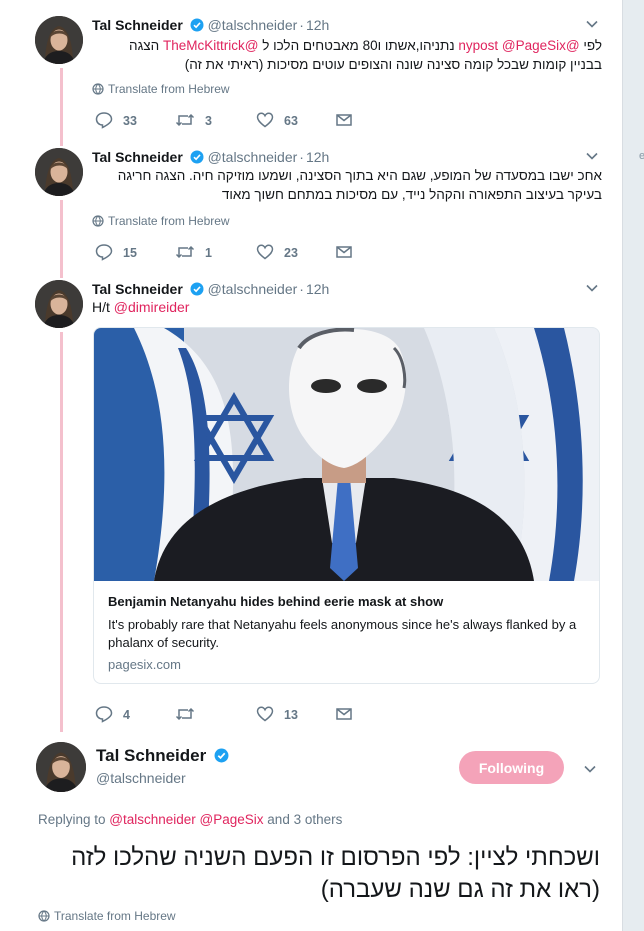 The height and width of the screenshot is (931, 644). Describe the element at coordinates (208, 121) in the screenshot. I see `retweet-count: 3` at that location.